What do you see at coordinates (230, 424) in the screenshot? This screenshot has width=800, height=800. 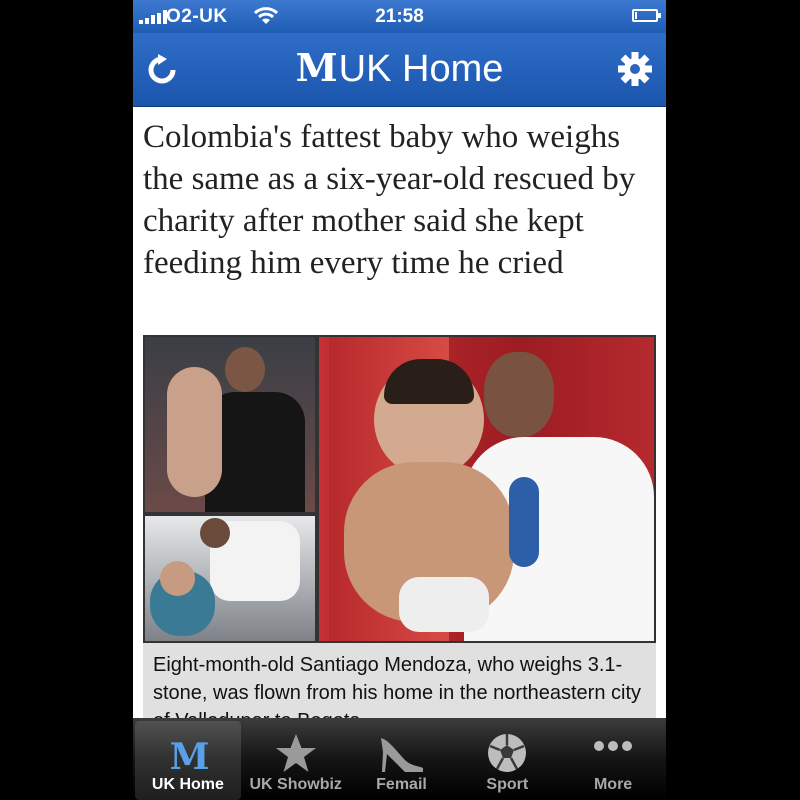 I see `photo-panel-top-left` at bounding box center [230, 424].